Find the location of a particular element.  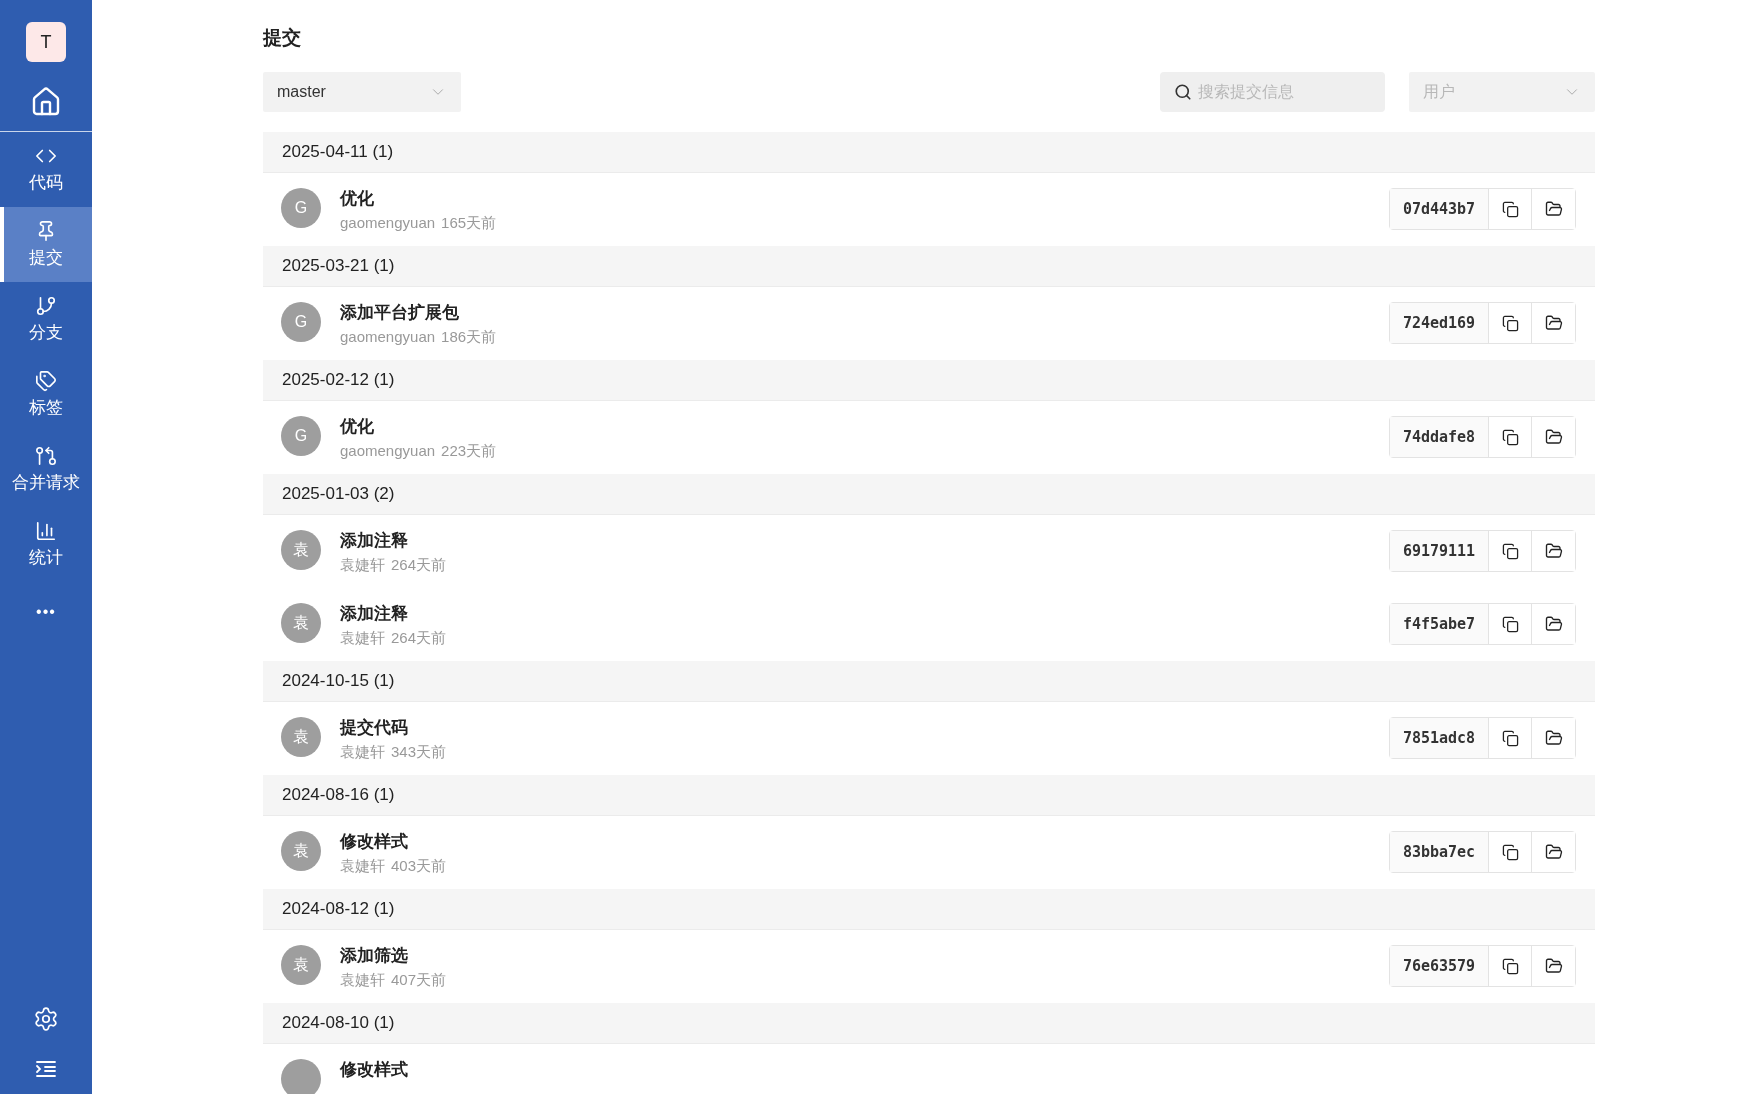

date-group-header: 2024-08-12 (1) is located at coordinates (929, 909).